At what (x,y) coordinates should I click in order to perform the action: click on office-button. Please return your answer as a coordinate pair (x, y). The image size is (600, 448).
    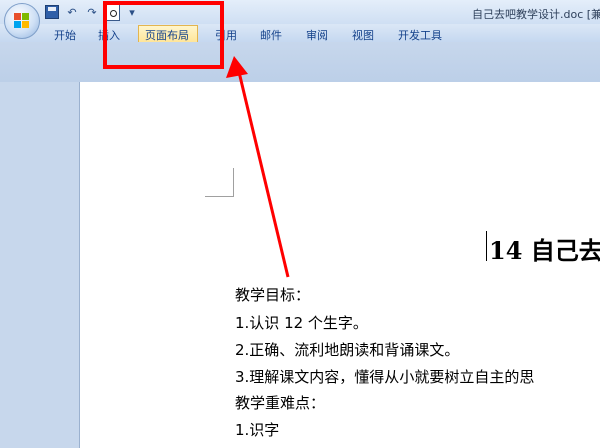
    Looking at the image, I should click on (22, 21).